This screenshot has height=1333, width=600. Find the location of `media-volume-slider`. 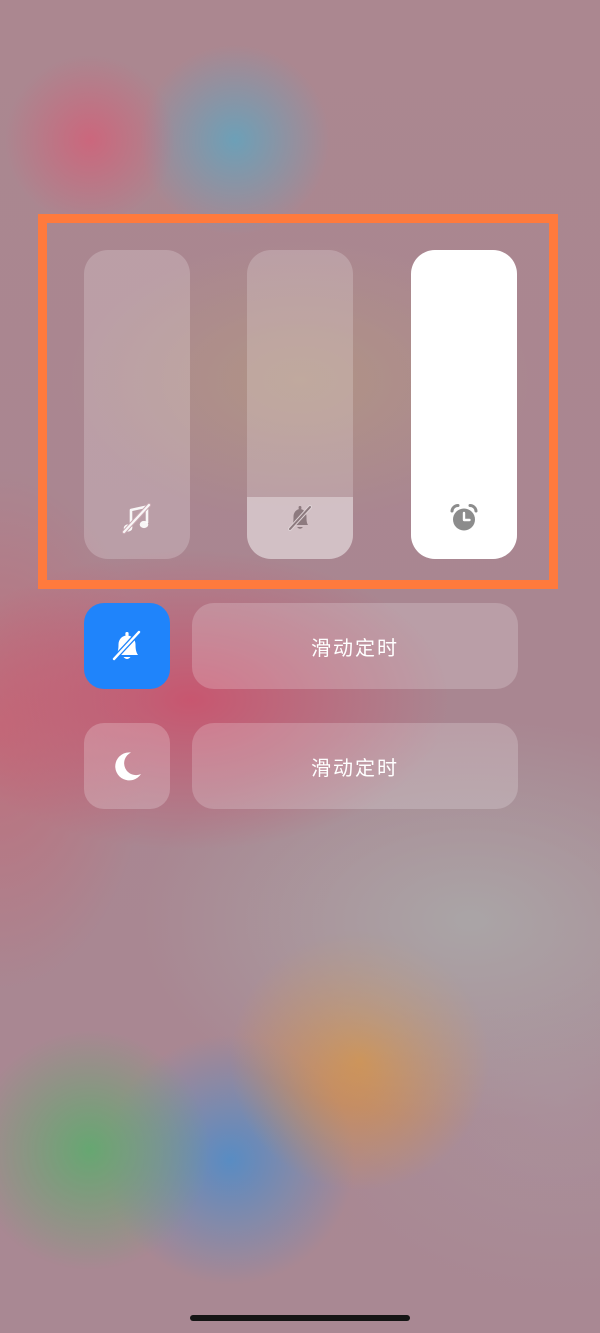

media-volume-slider is located at coordinates (137, 404).